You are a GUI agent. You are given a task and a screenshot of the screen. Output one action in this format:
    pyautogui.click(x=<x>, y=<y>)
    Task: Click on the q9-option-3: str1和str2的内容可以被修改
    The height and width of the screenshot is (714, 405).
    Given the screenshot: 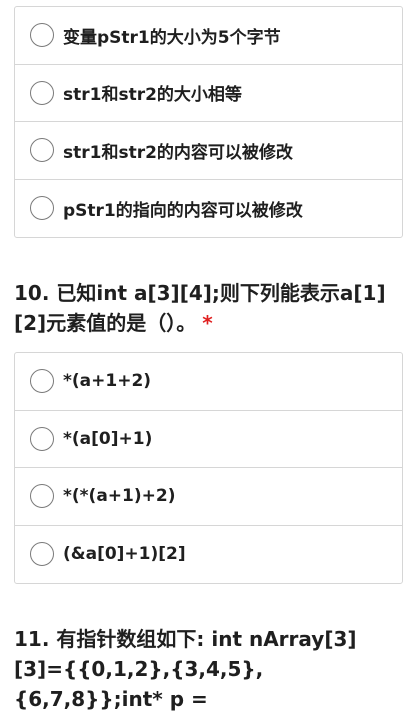 What is the action you would take?
    pyautogui.click(x=208, y=151)
    